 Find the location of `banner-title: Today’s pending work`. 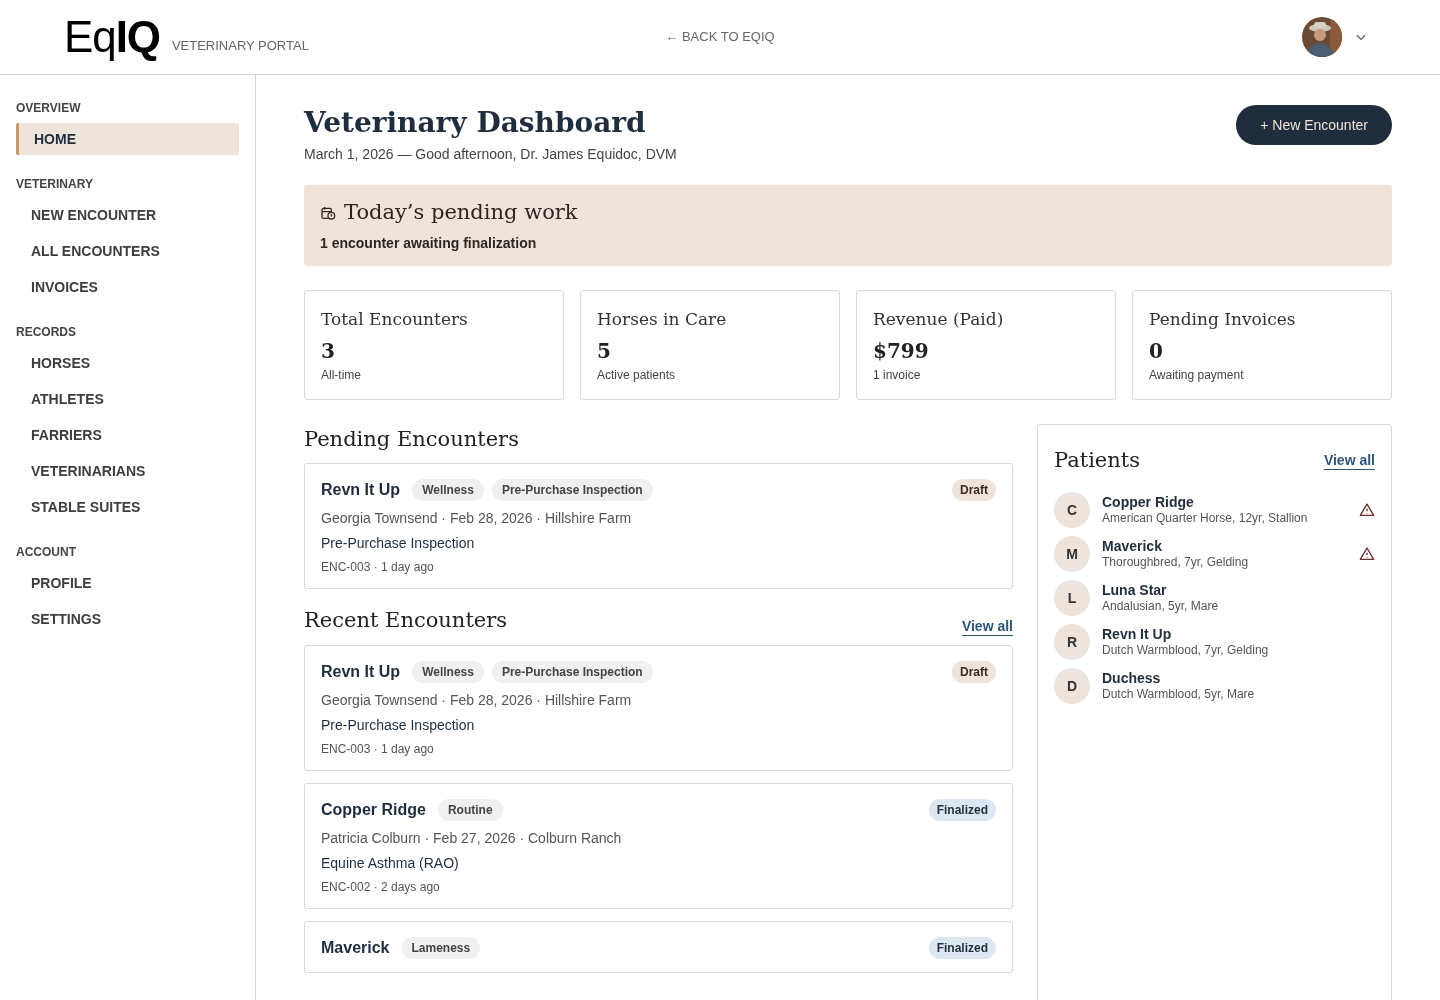

banner-title: Today’s pending work is located at coordinates (461, 212).